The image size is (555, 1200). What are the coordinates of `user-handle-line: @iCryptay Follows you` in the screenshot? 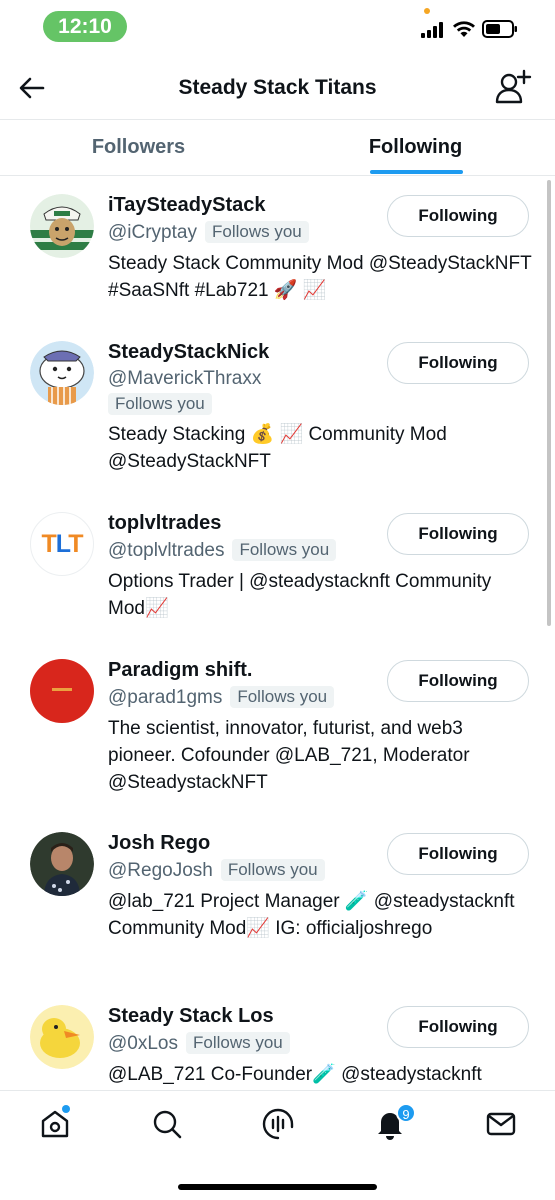 It's located at (208, 232).